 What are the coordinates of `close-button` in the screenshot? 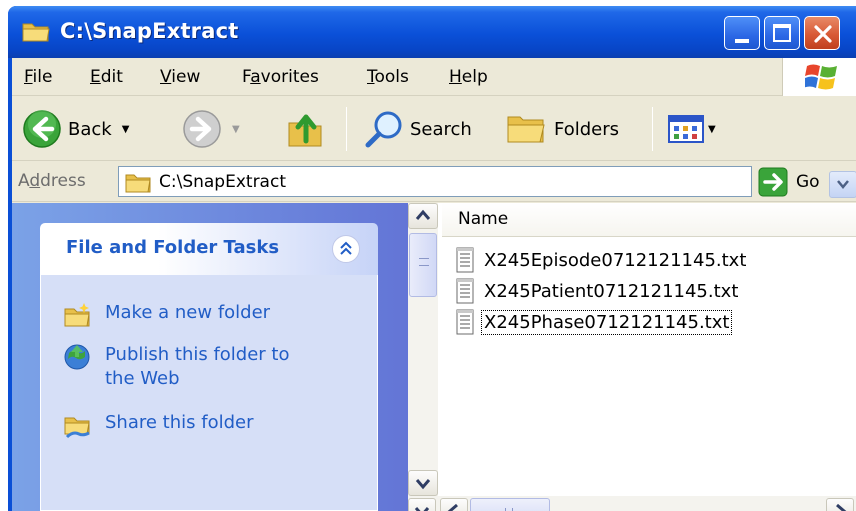 It's located at (822, 33).